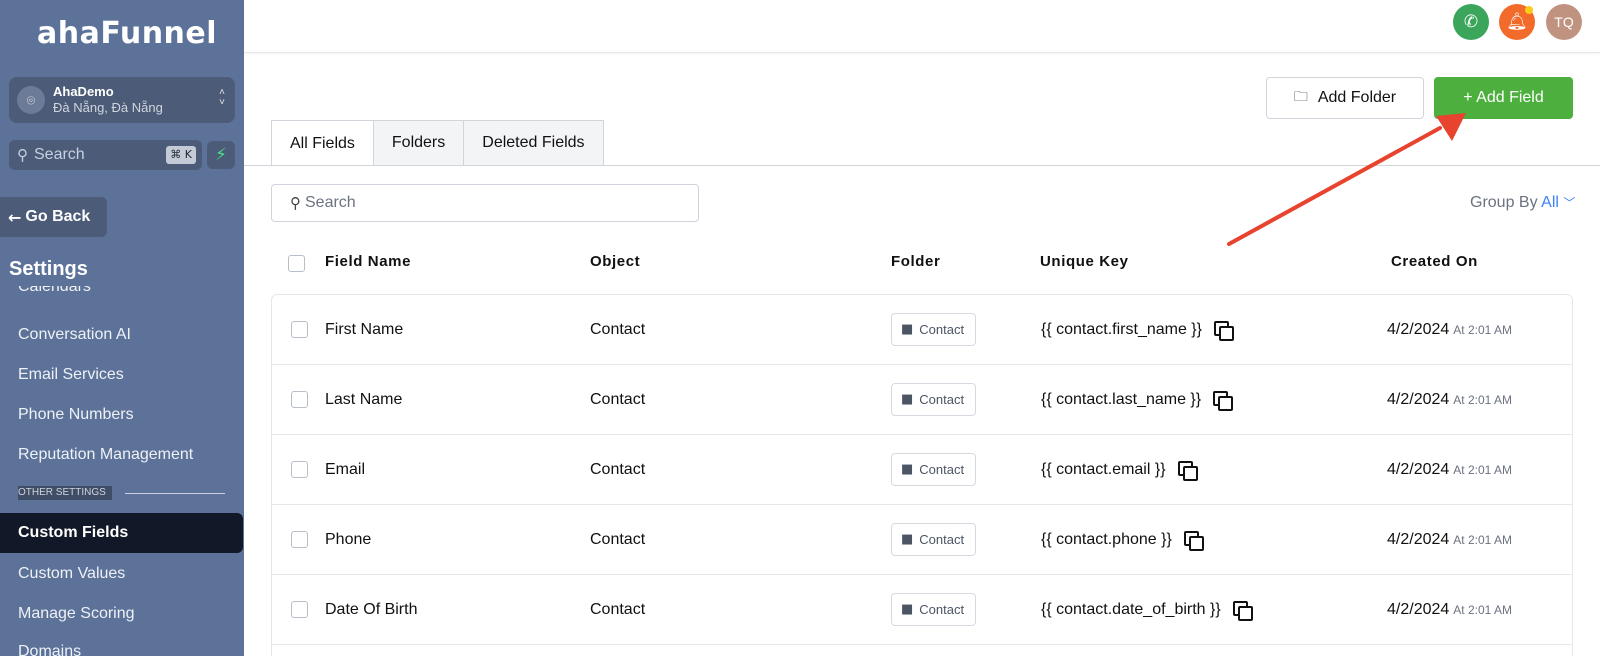 This screenshot has width=1600, height=656. What do you see at coordinates (49, 649) in the screenshot?
I see `sidebar-item-domains: Domains` at bounding box center [49, 649].